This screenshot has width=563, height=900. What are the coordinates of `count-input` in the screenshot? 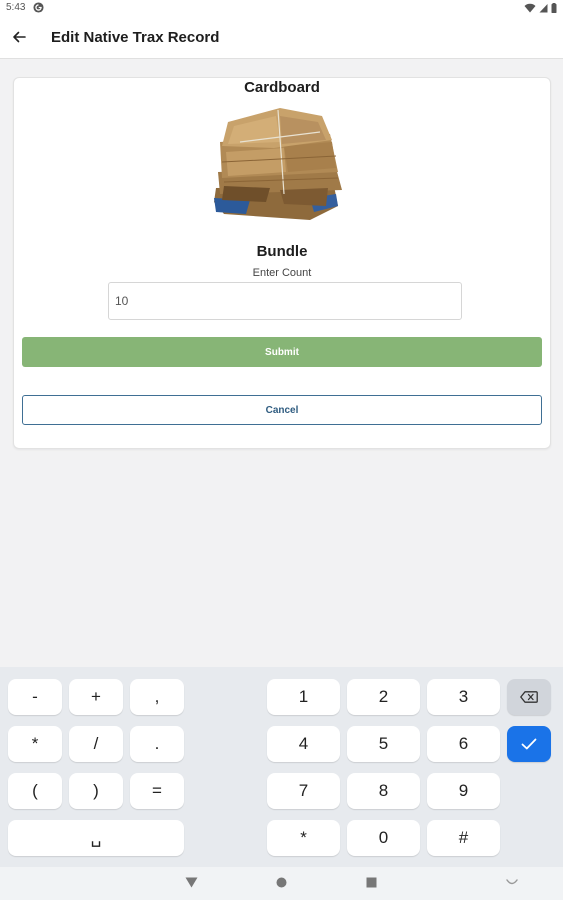 It's located at (285, 301).